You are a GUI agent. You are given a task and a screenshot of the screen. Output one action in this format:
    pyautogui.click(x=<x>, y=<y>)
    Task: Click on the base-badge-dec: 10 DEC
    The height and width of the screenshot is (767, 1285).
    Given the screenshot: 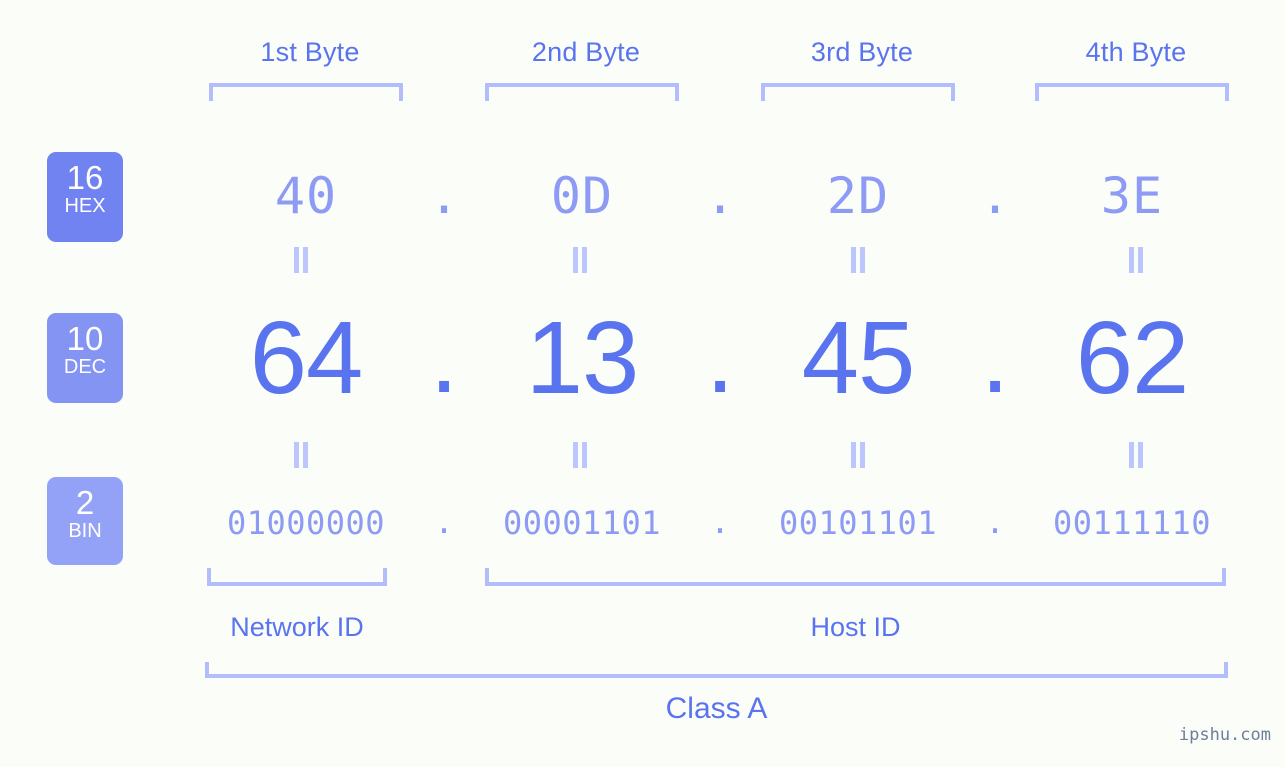 What is the action you would take?
    pyautogui.click(x=85, y=358)
    